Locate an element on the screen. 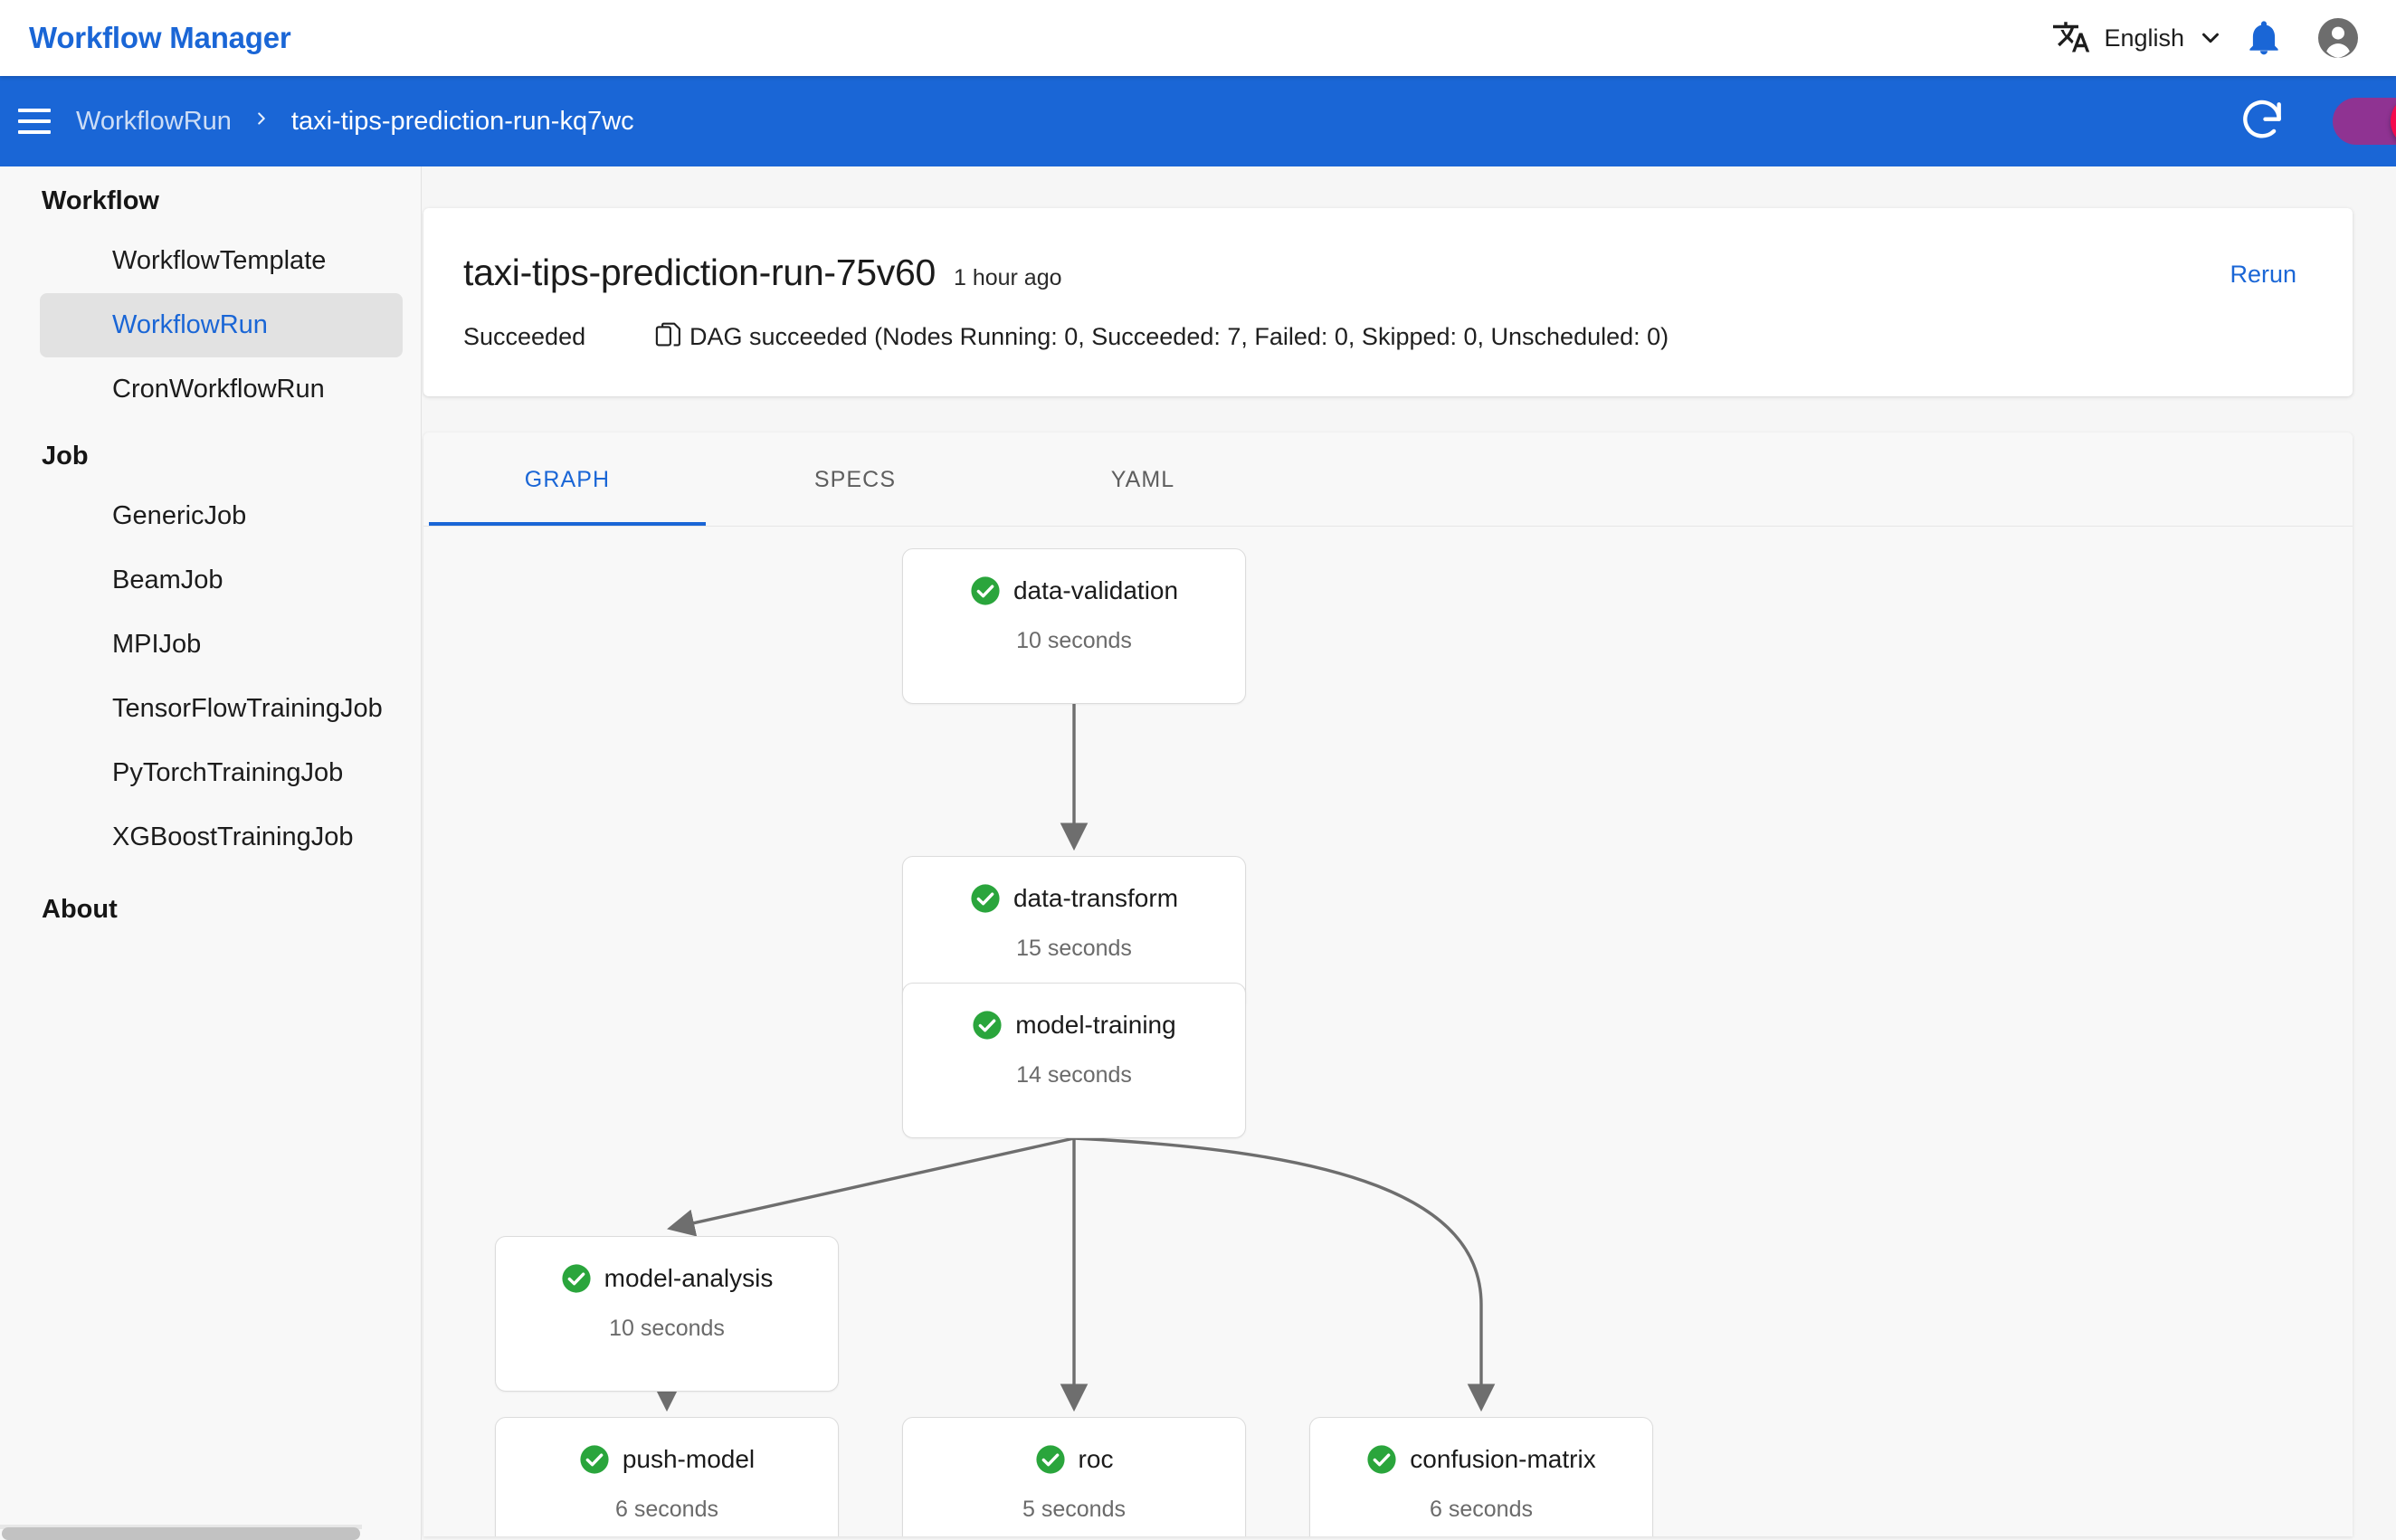 This screenshot has height=1540, width=2396. edge-model-training-model-analysis is located at coordinates (871, 1187).